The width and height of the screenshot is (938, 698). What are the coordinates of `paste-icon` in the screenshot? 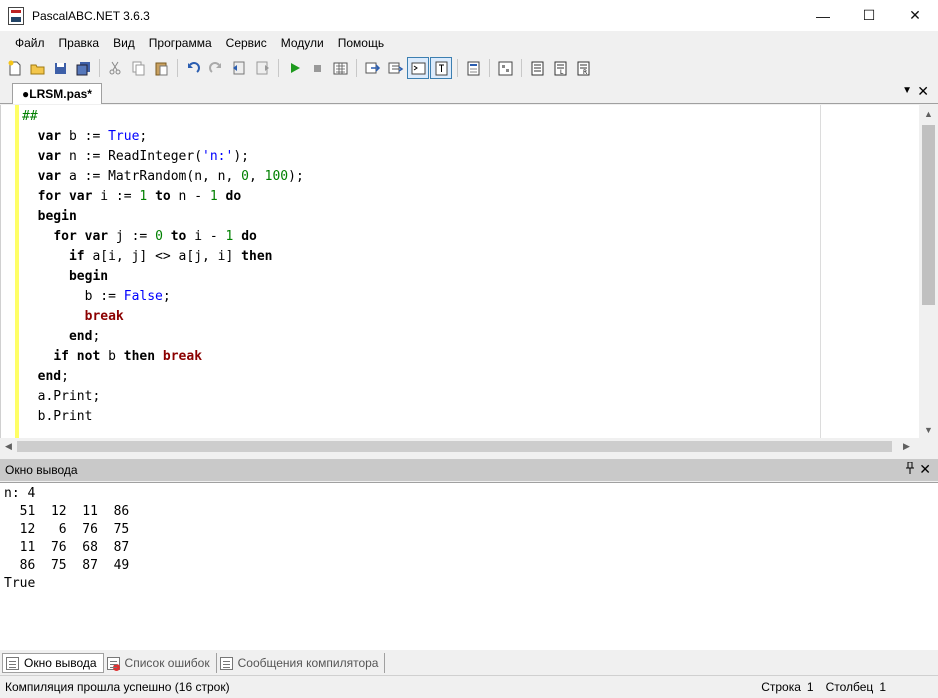 It's located at (161, 68).